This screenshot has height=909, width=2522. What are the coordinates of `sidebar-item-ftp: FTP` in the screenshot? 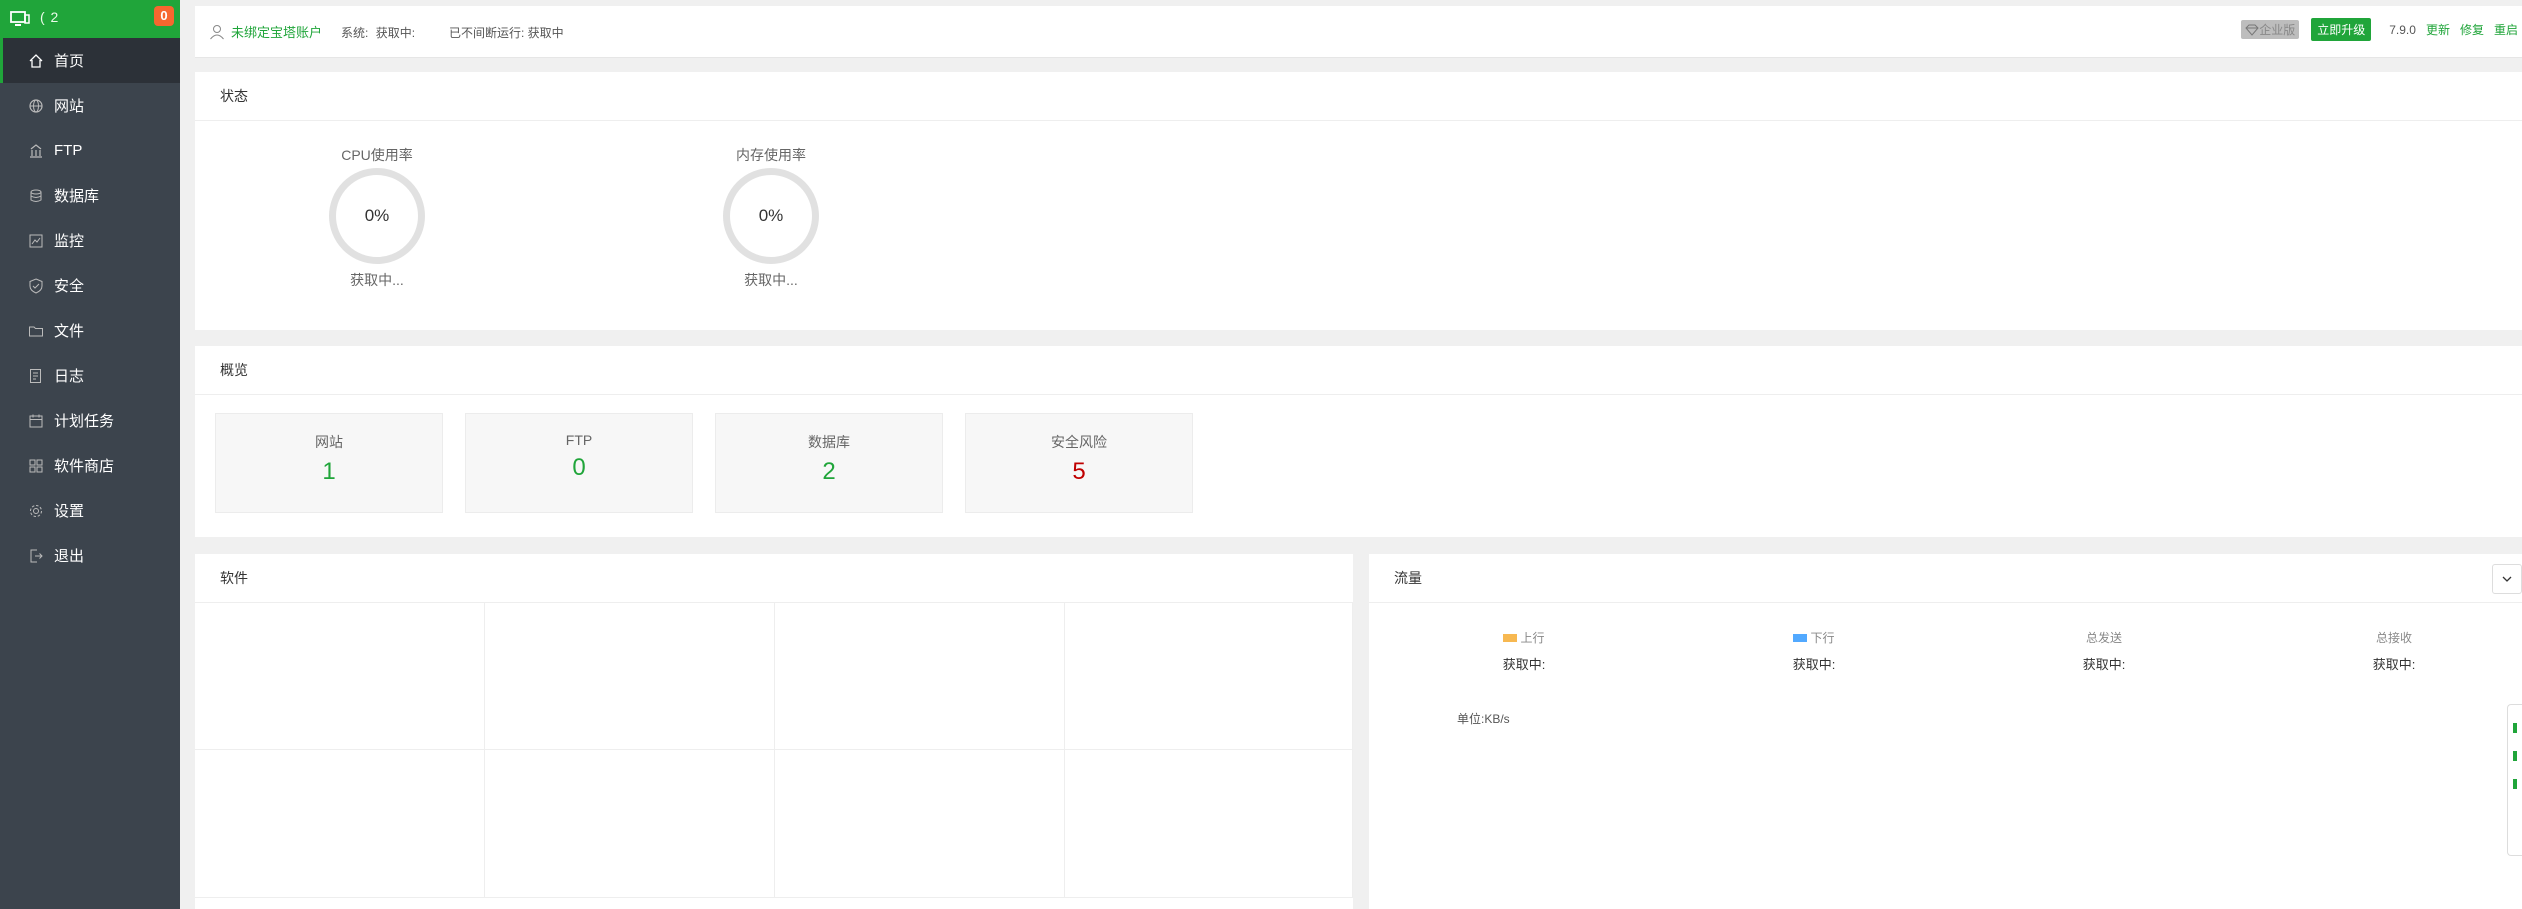 It's located at (90, 150).